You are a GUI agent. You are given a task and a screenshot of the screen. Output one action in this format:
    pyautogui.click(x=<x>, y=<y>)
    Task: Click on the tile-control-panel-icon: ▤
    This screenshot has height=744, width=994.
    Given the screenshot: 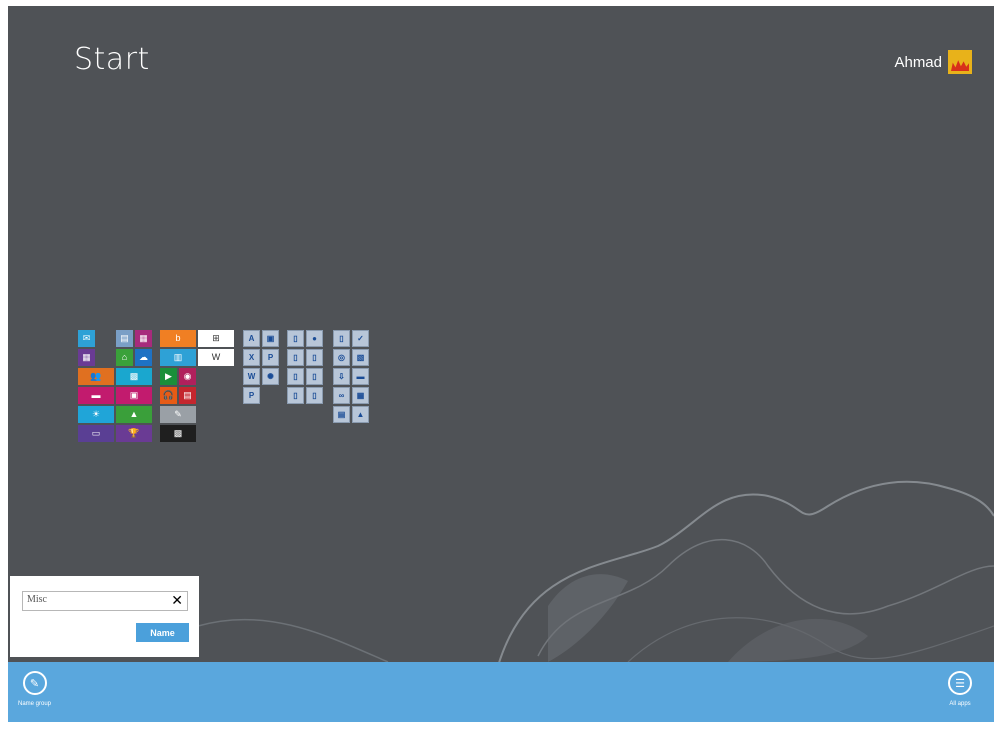 What is the action you would take?
    pyautogui.click(x=341, y=414)
    